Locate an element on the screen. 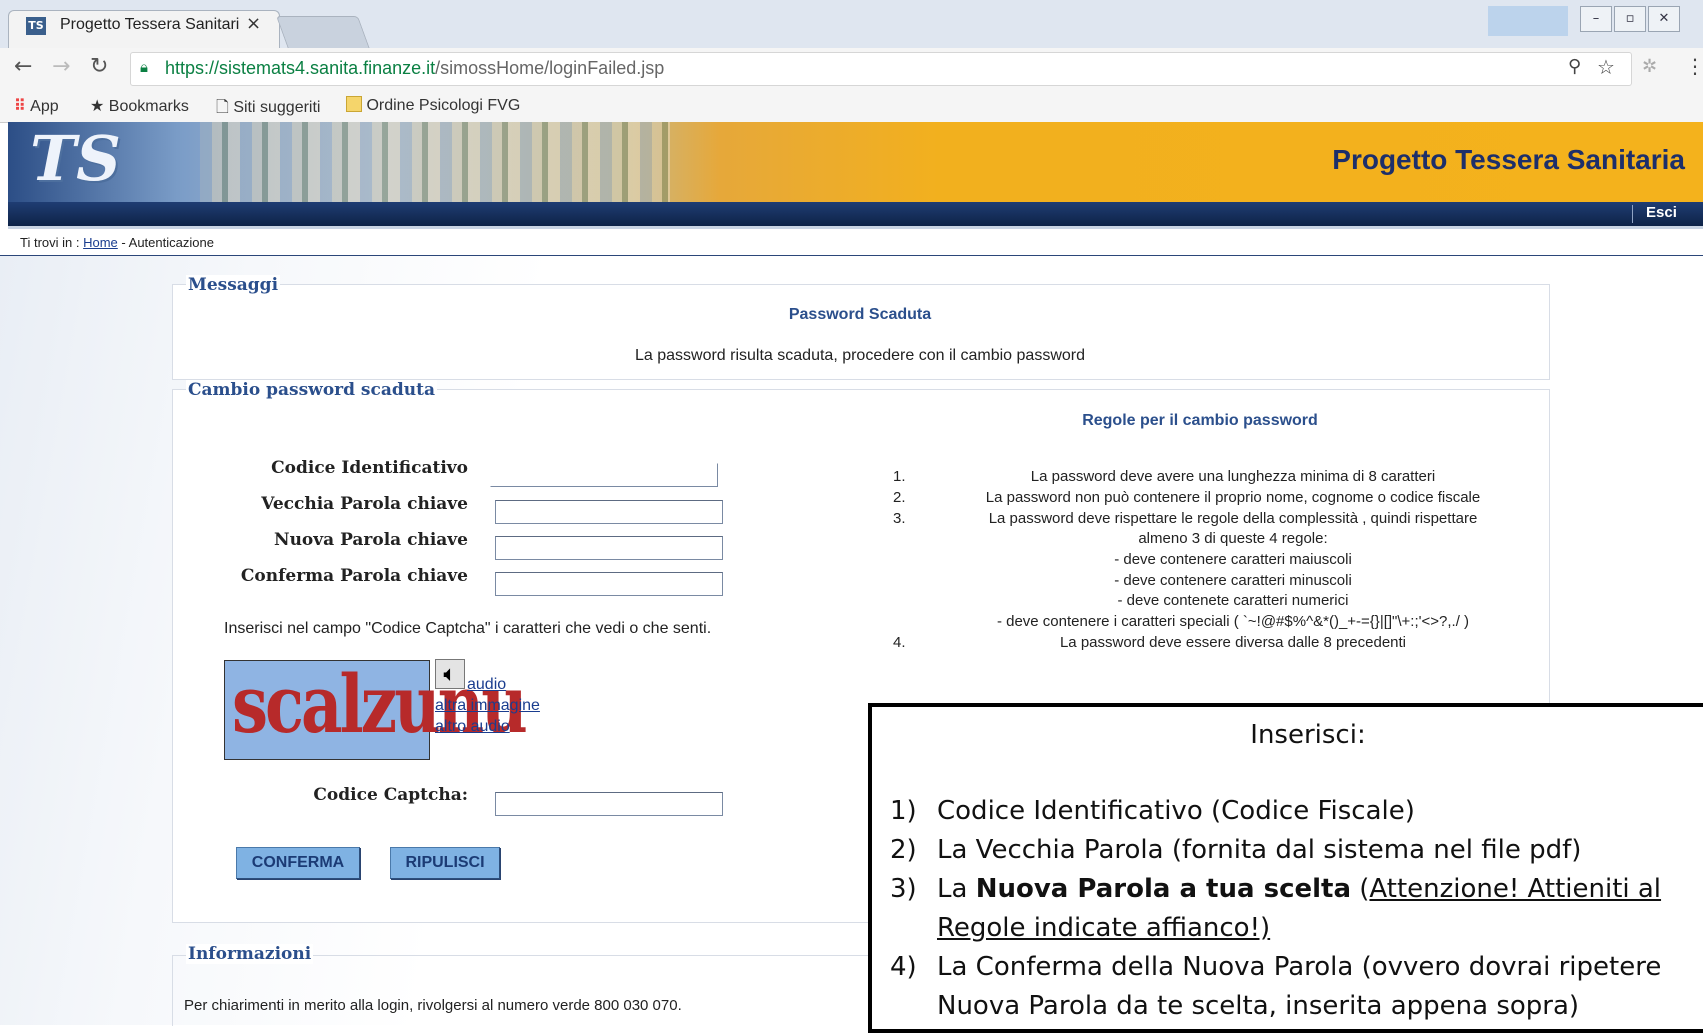 The height and width of the screenshot is (1033, 1703). bookmark-ordine-psicologi: Ordine Psicologi FVG is located at coordinates (433, 105).